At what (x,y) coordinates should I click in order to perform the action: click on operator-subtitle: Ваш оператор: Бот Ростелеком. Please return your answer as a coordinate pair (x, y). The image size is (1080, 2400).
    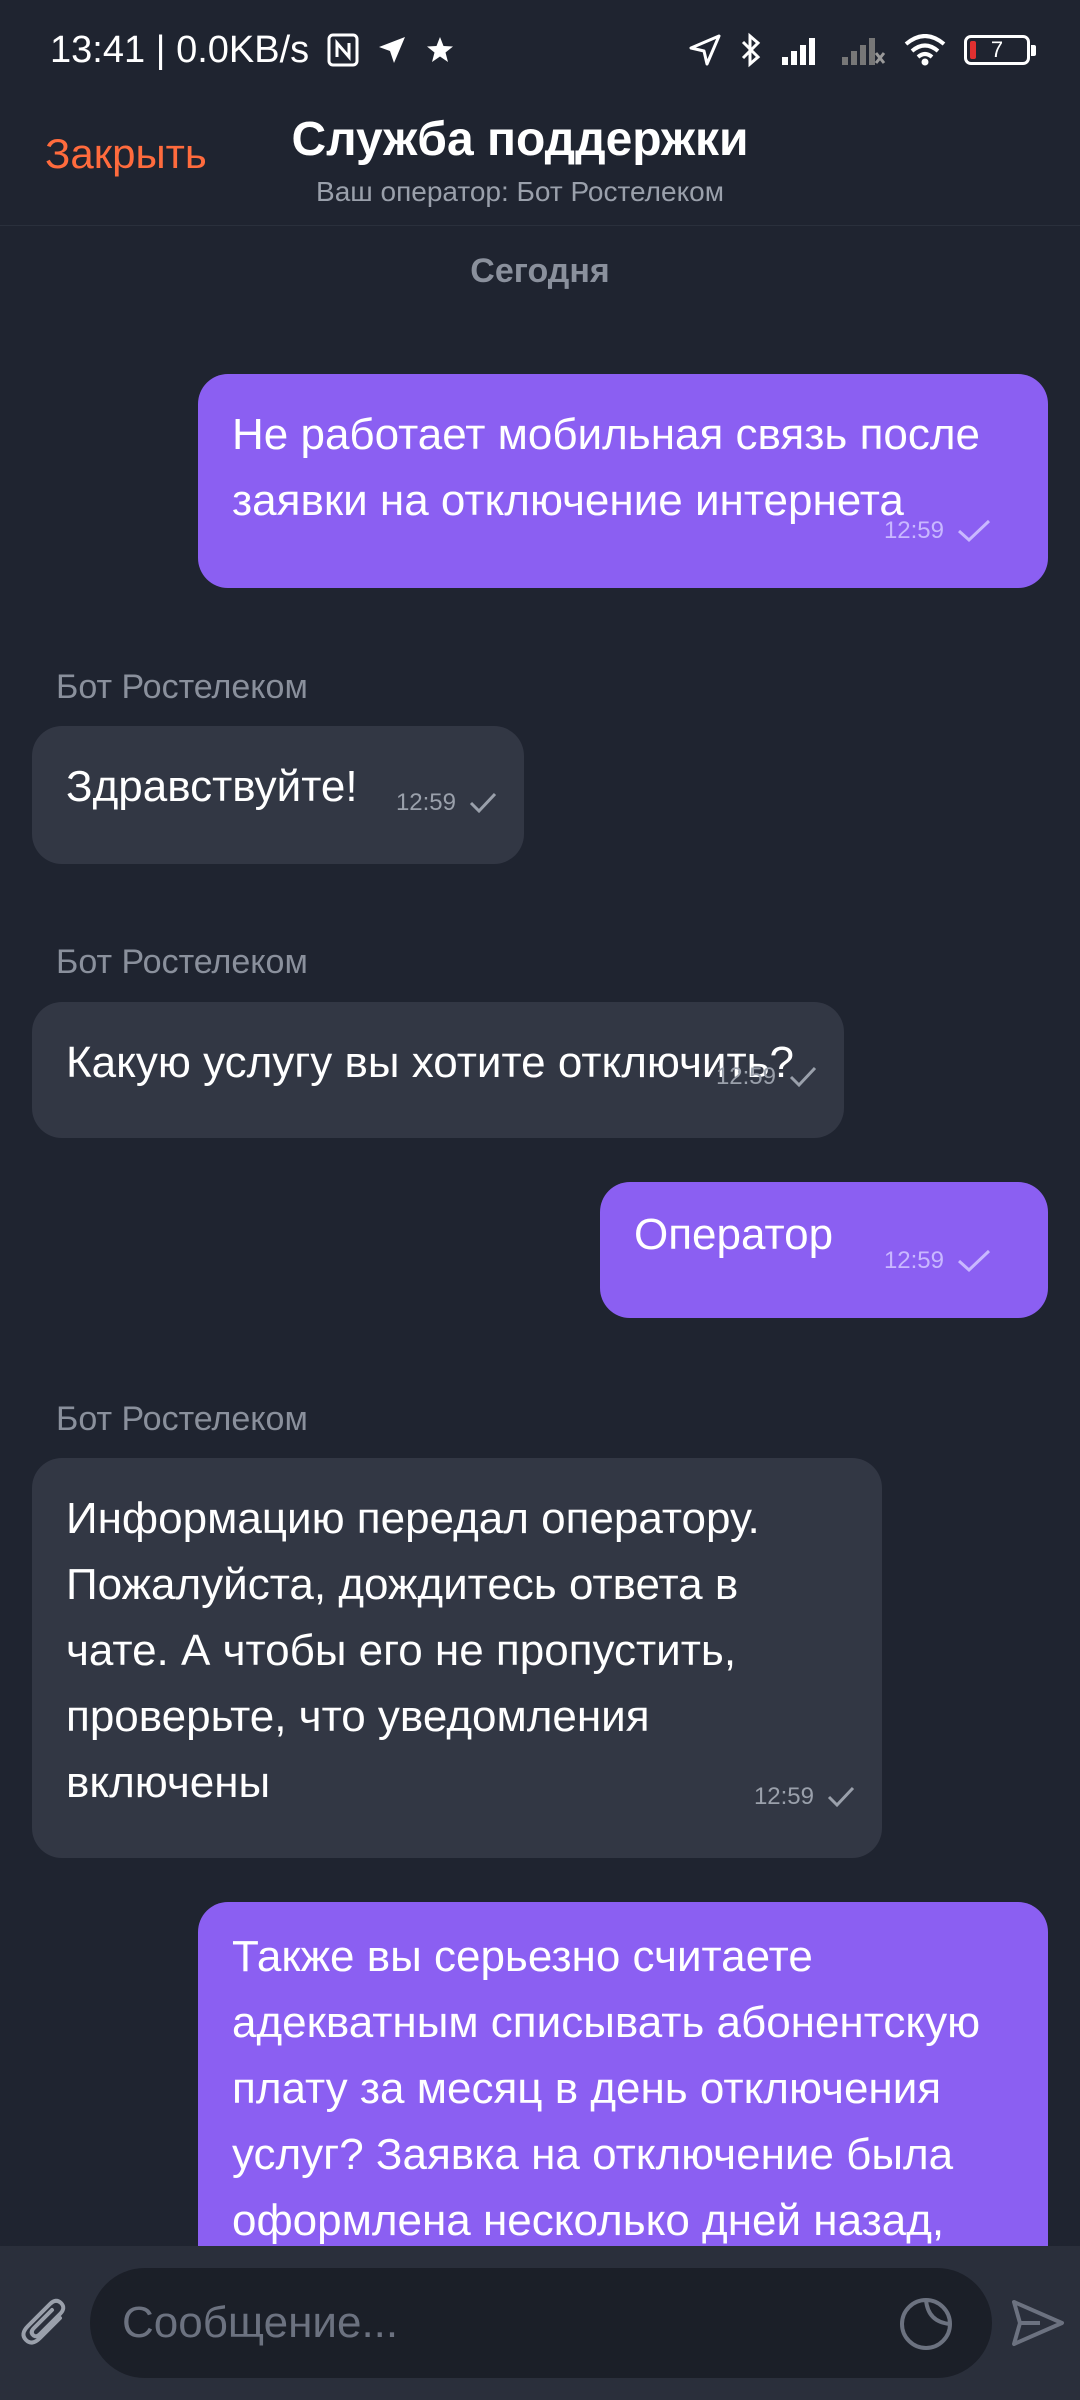
    Looking at the image, I should click on (520, 191).